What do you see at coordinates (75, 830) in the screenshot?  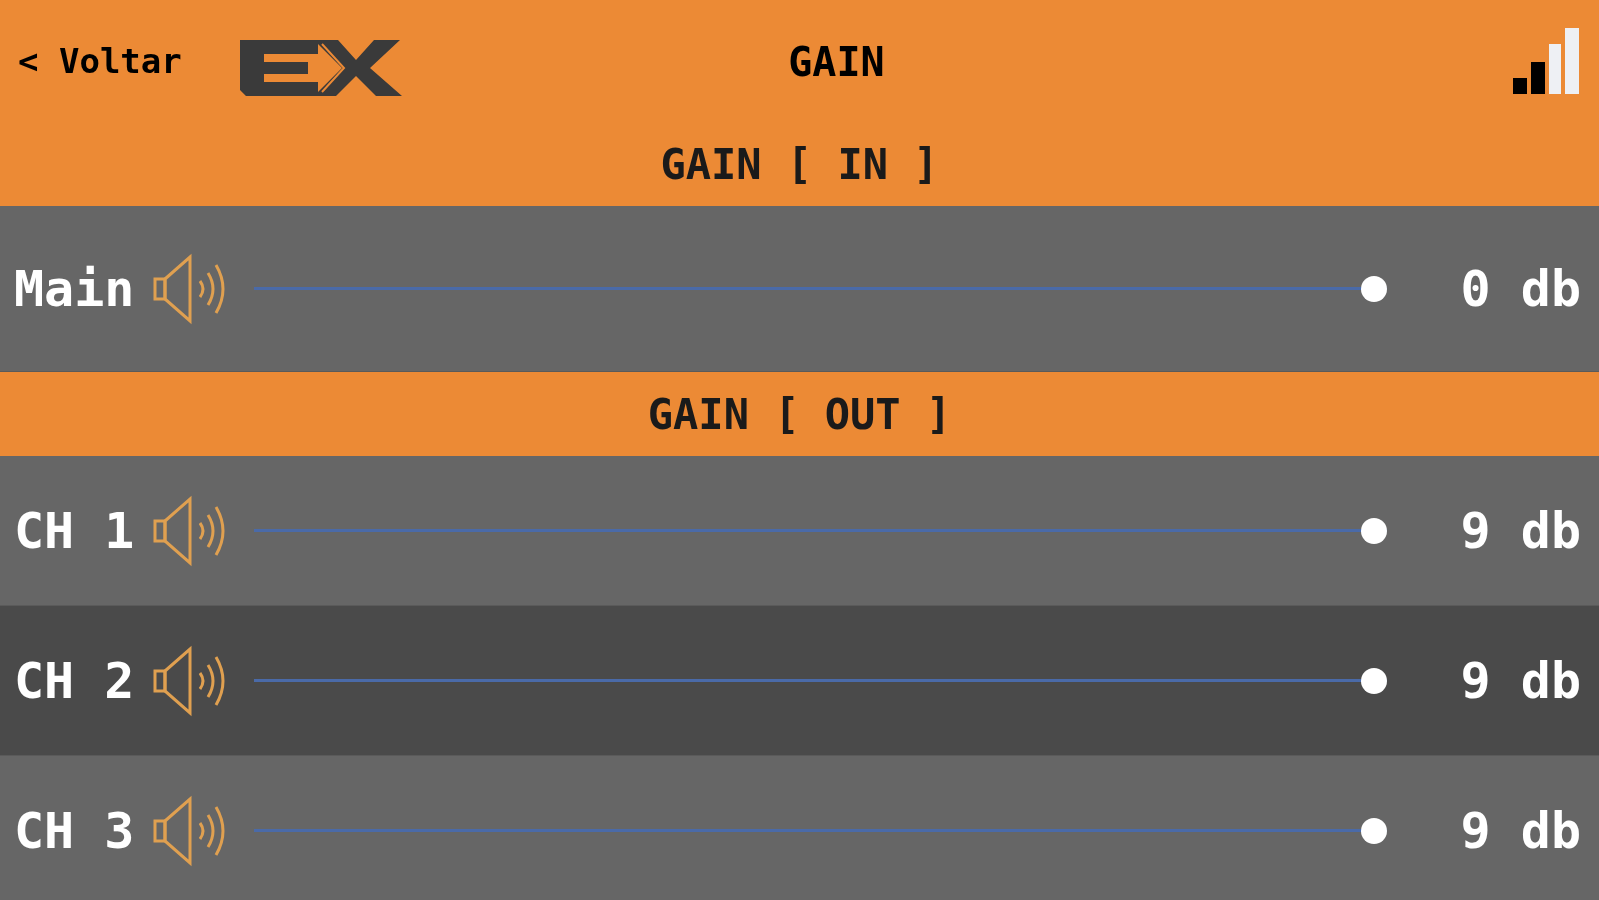 I see `channel-name: CH 3` at bounding box center [75, 830].